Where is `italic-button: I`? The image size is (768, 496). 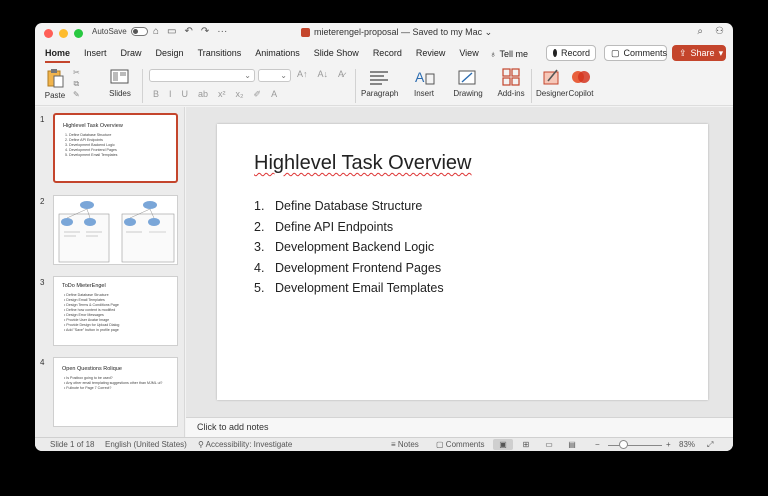
italic-button: I is located at coordinates (170, 94).